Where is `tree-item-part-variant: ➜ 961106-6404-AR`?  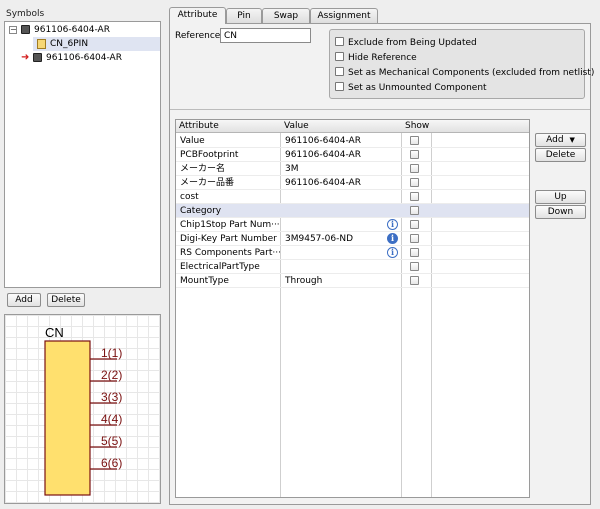 tree-item-part-variant: ➜ 961106-6404-AR is located at coordinates (82, 58).